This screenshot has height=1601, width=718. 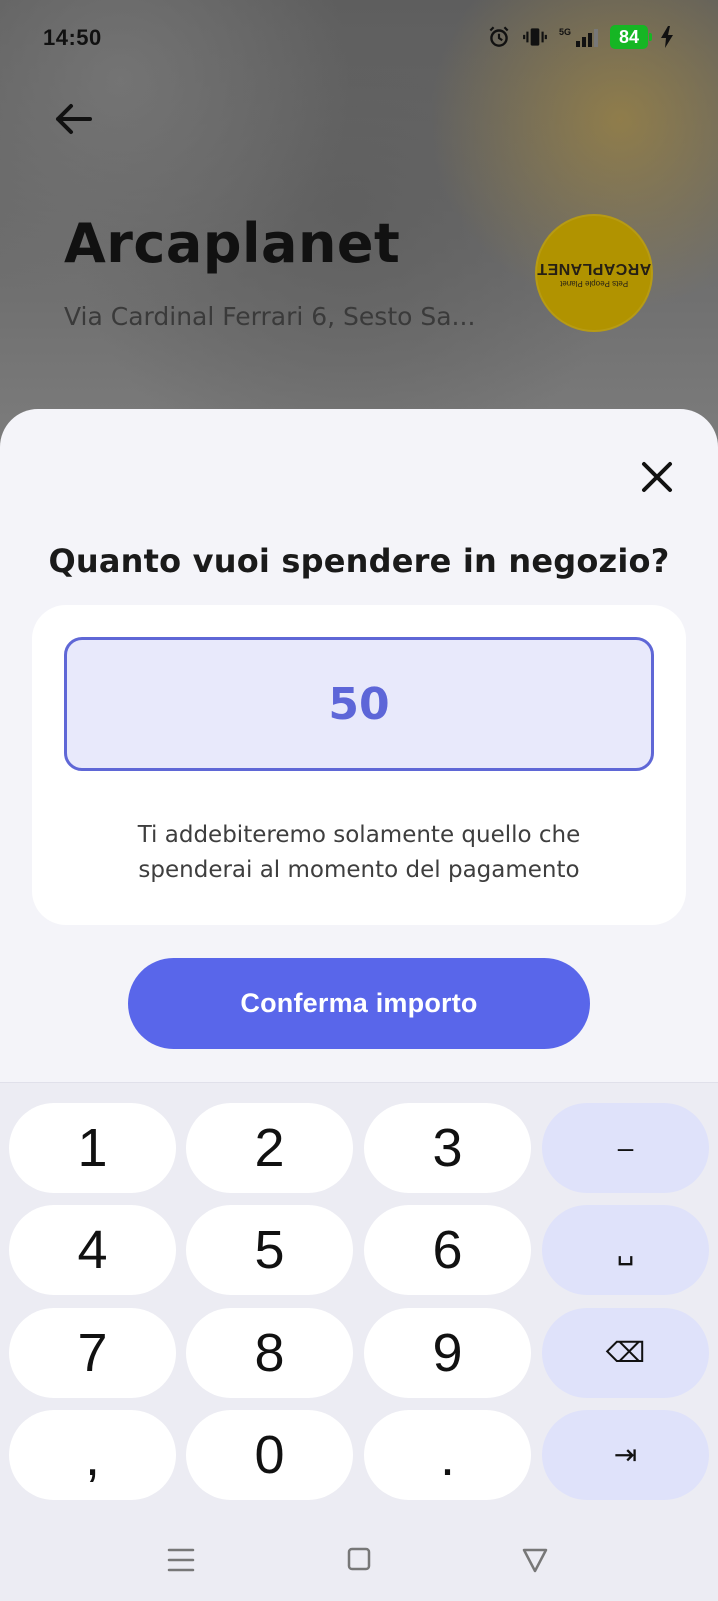 I want to click on close-icon, so click(x=657, y=477).